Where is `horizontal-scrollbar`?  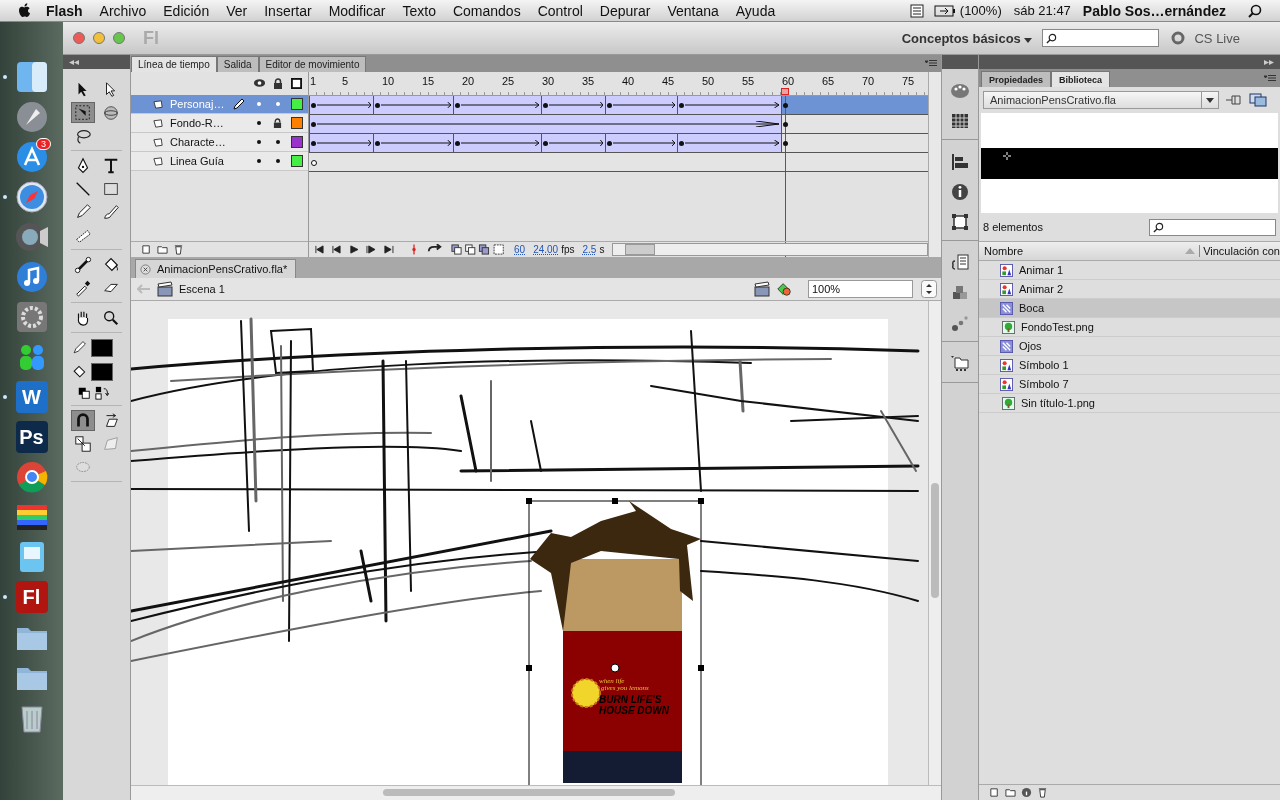
horizontal-scrollbar is located at coordinates (536, 792).